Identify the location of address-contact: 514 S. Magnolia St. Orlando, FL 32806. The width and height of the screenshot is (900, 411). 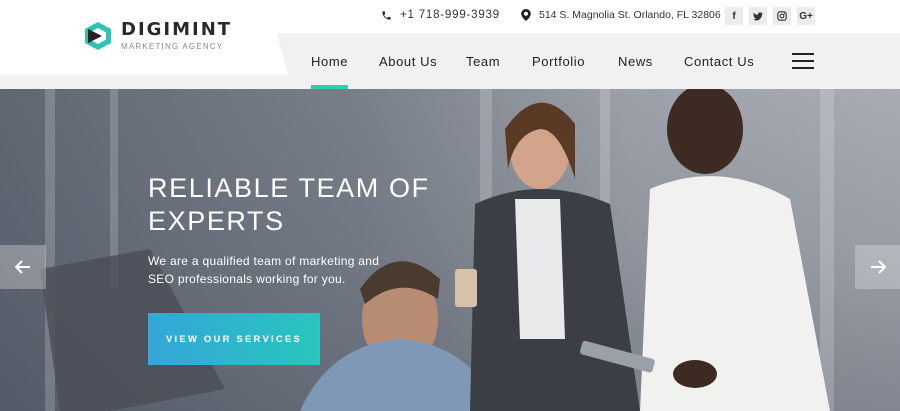
(621, 15).